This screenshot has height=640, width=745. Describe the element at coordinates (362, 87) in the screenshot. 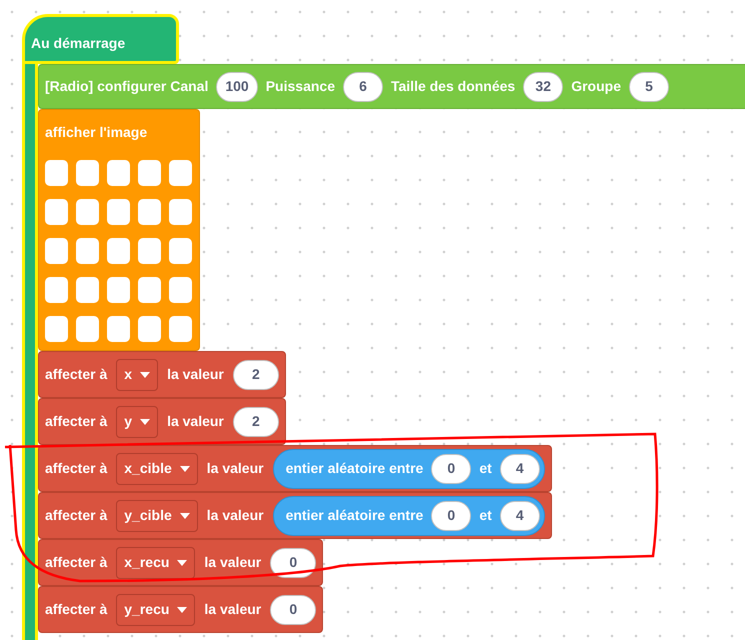

I see `number-input: 6` at that location.